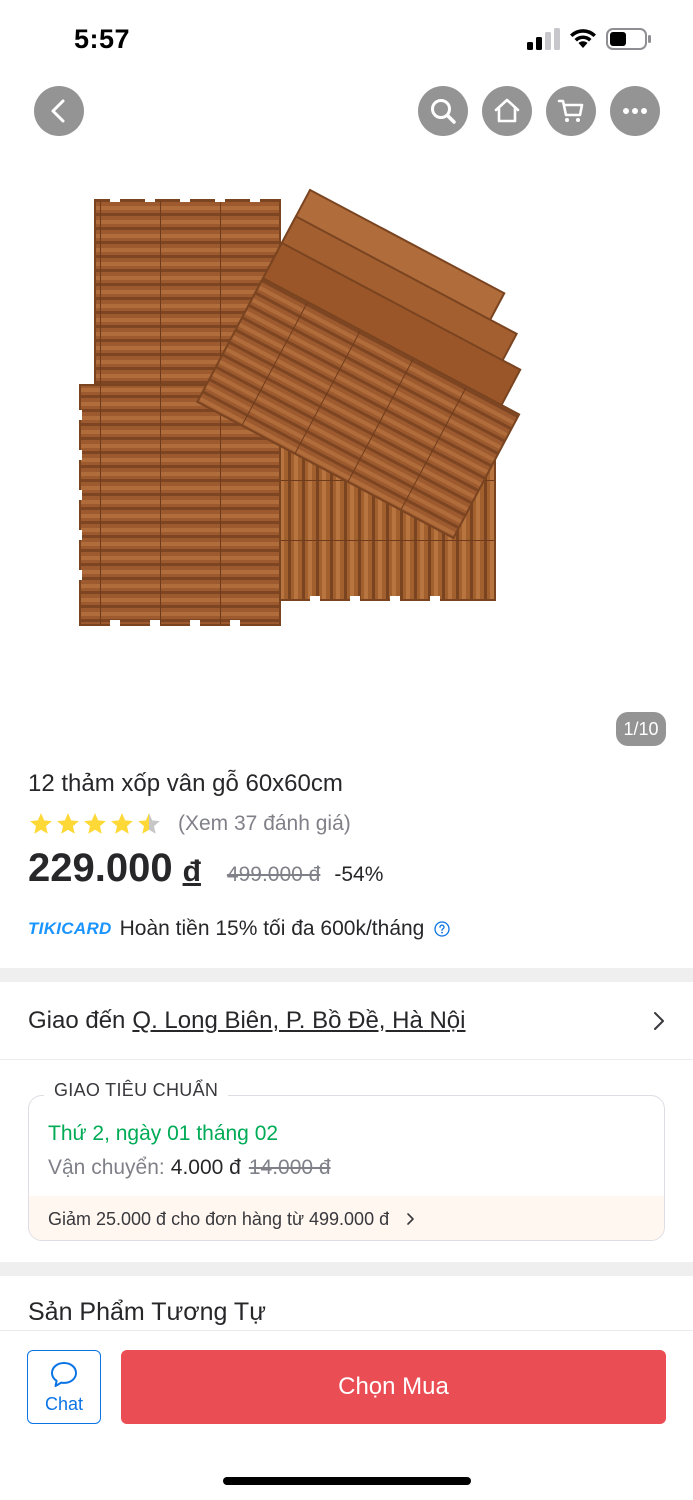 Image resolution: width=693 pixels, height=1500 pixels. Describe the element at coordinates (64, 1374) in the screenshot. I see `chat-bubble-icon` at that location.